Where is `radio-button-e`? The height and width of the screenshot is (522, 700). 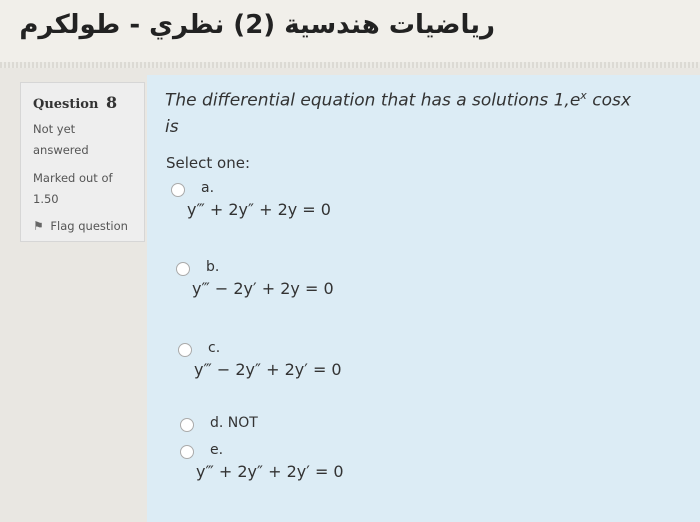
radio-button-e is located at coordinates (187, 452).